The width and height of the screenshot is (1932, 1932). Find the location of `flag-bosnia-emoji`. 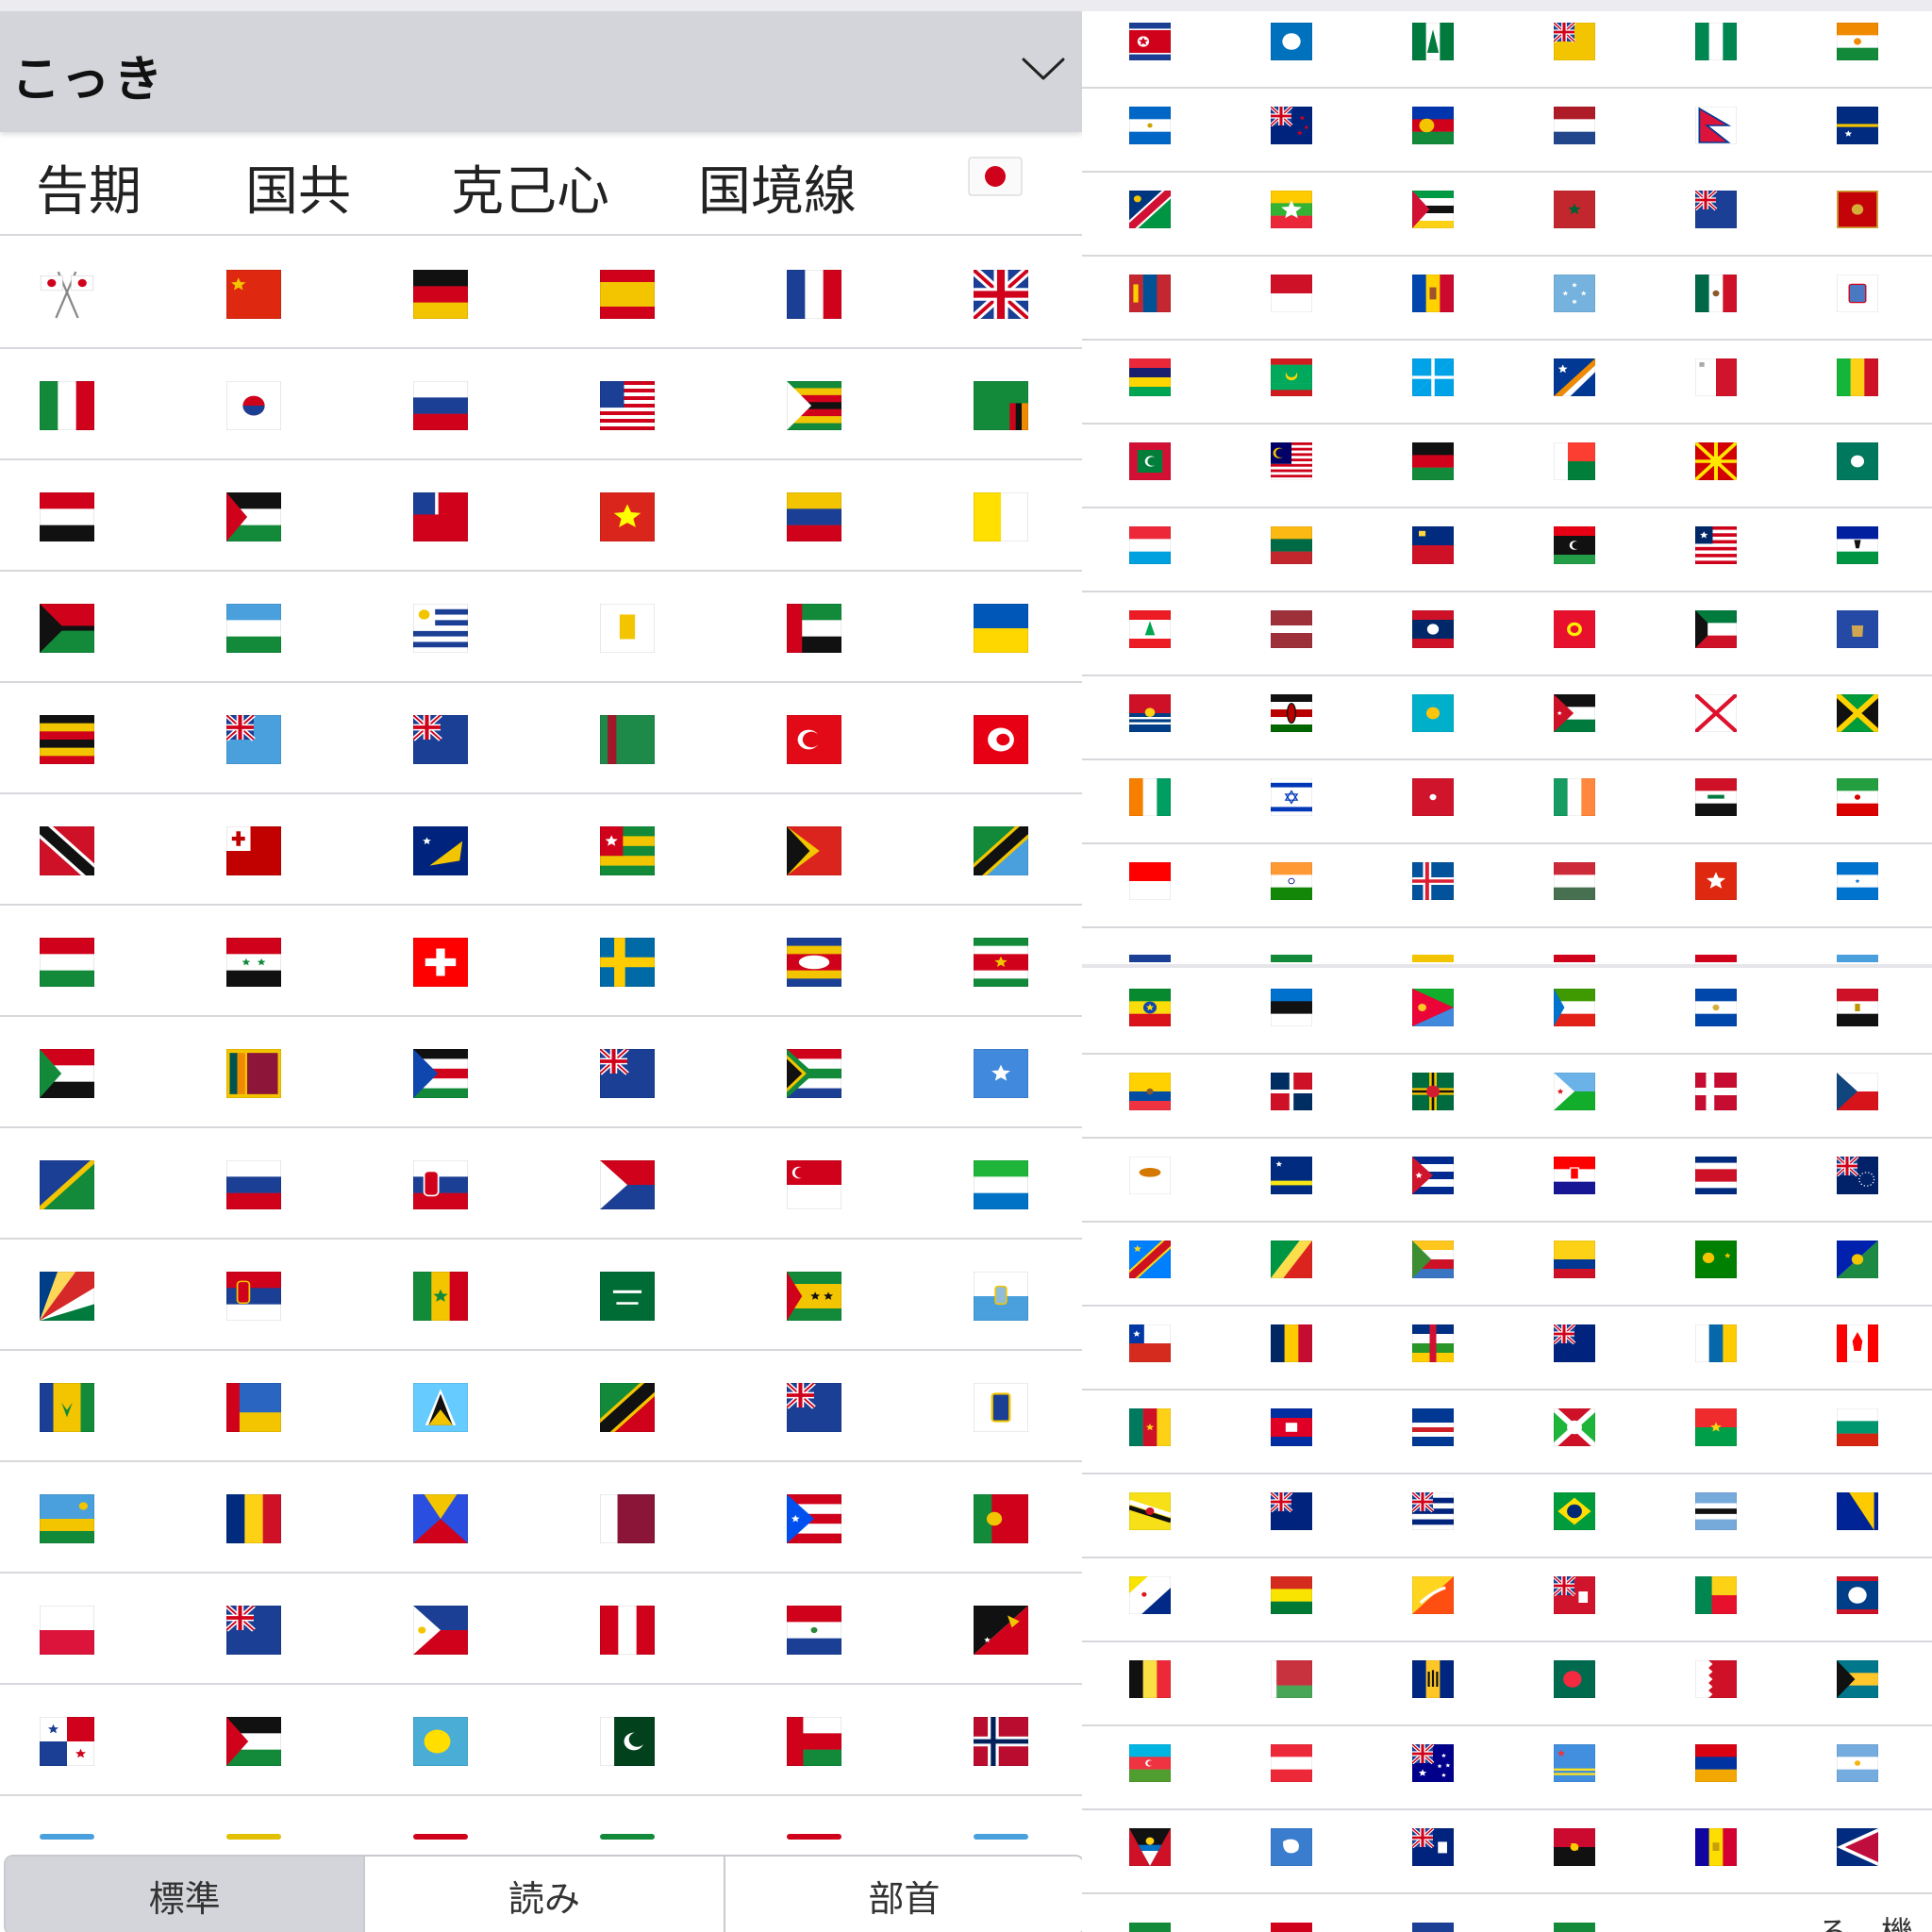

flag-bosnia-emoji is located at coordinates (1858, 1511).